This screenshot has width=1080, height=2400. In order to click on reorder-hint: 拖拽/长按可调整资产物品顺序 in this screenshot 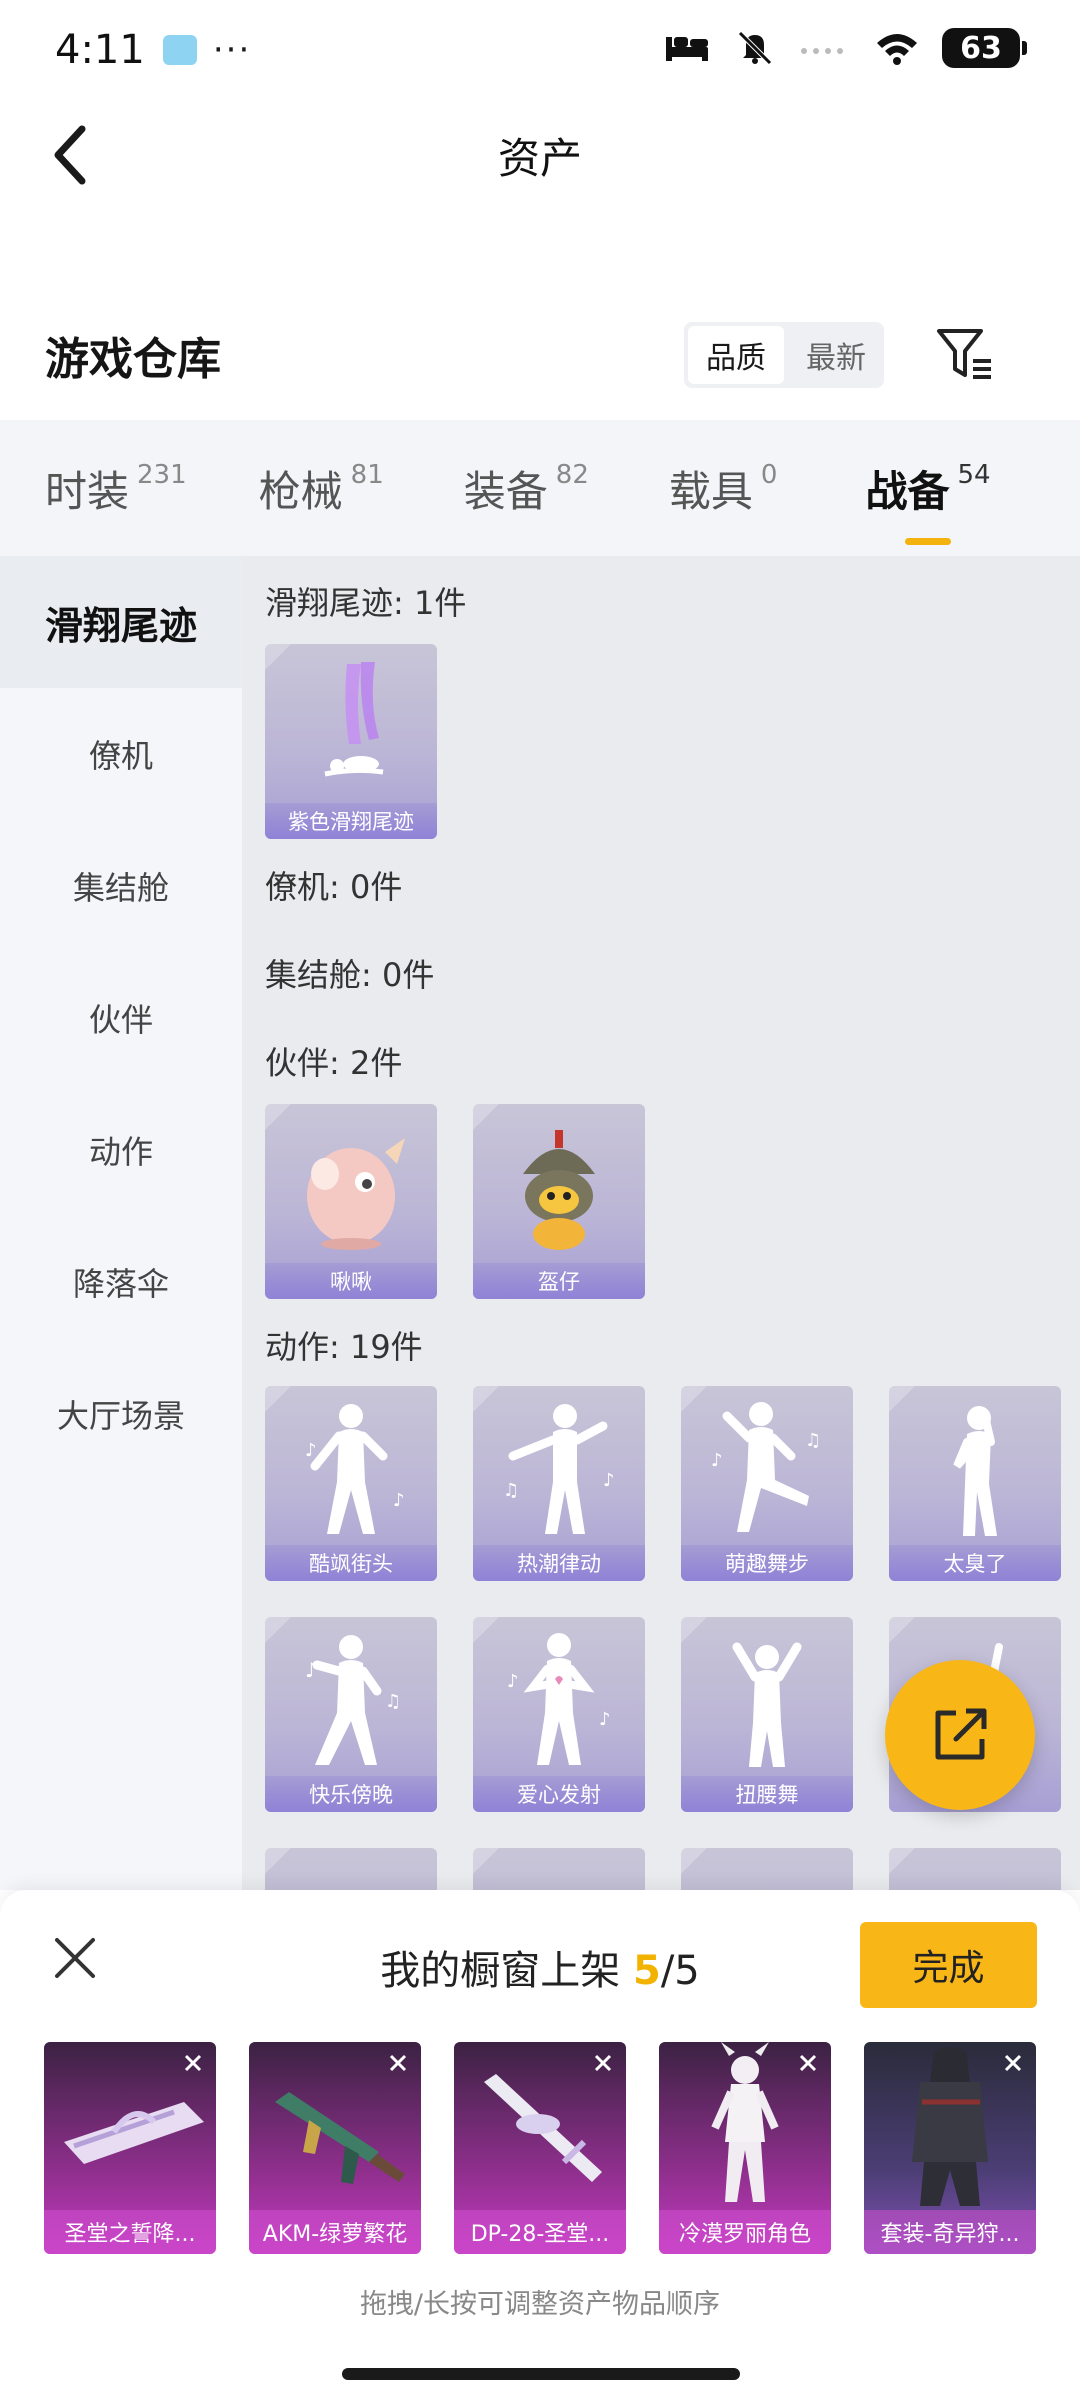, I will do `click(540, 2304)`.